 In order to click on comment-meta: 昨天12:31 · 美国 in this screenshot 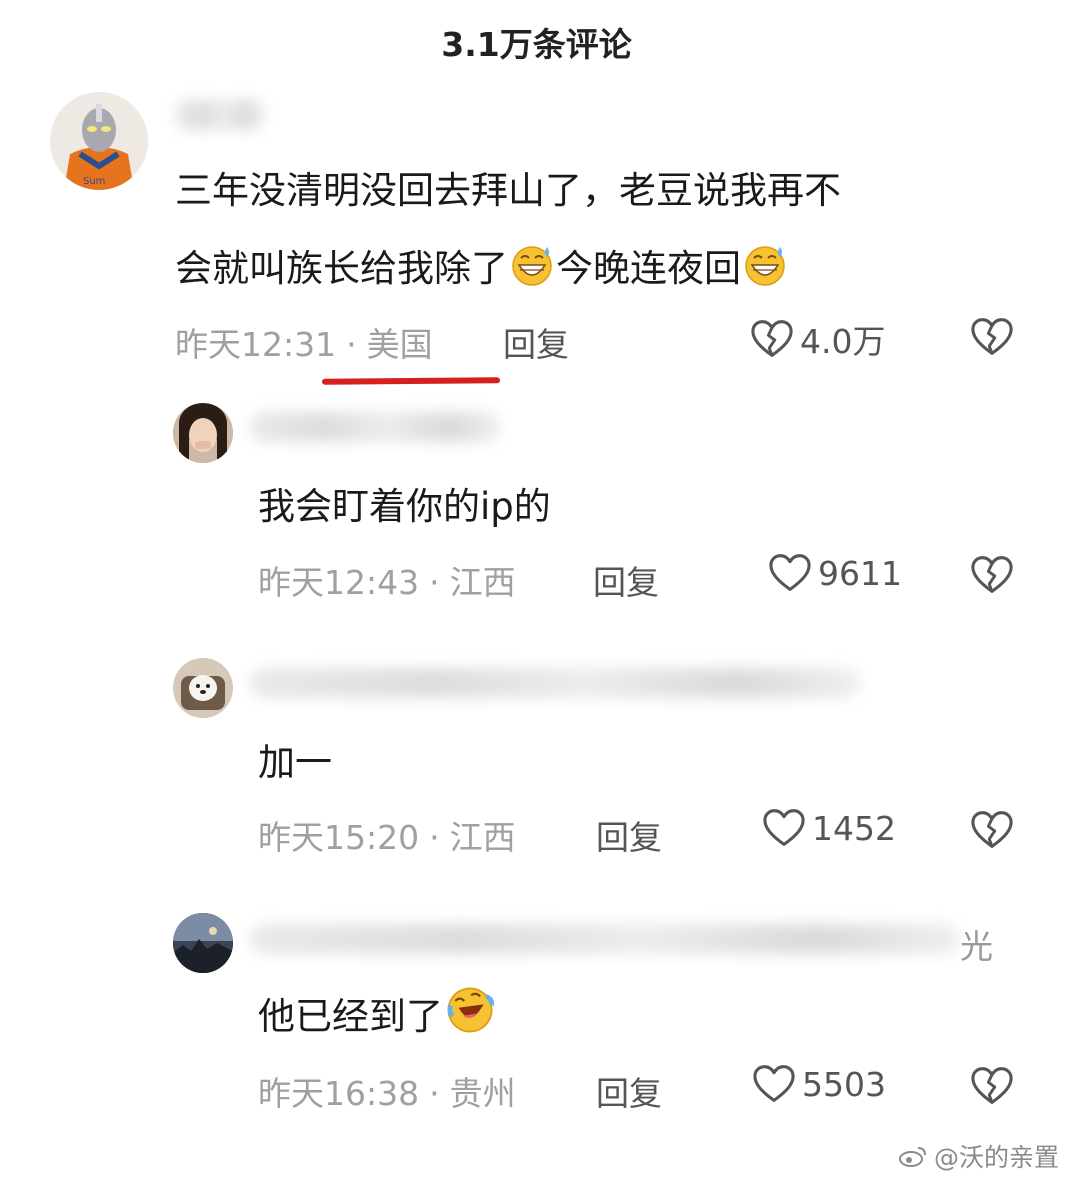, I will do `click(304, 342)`.